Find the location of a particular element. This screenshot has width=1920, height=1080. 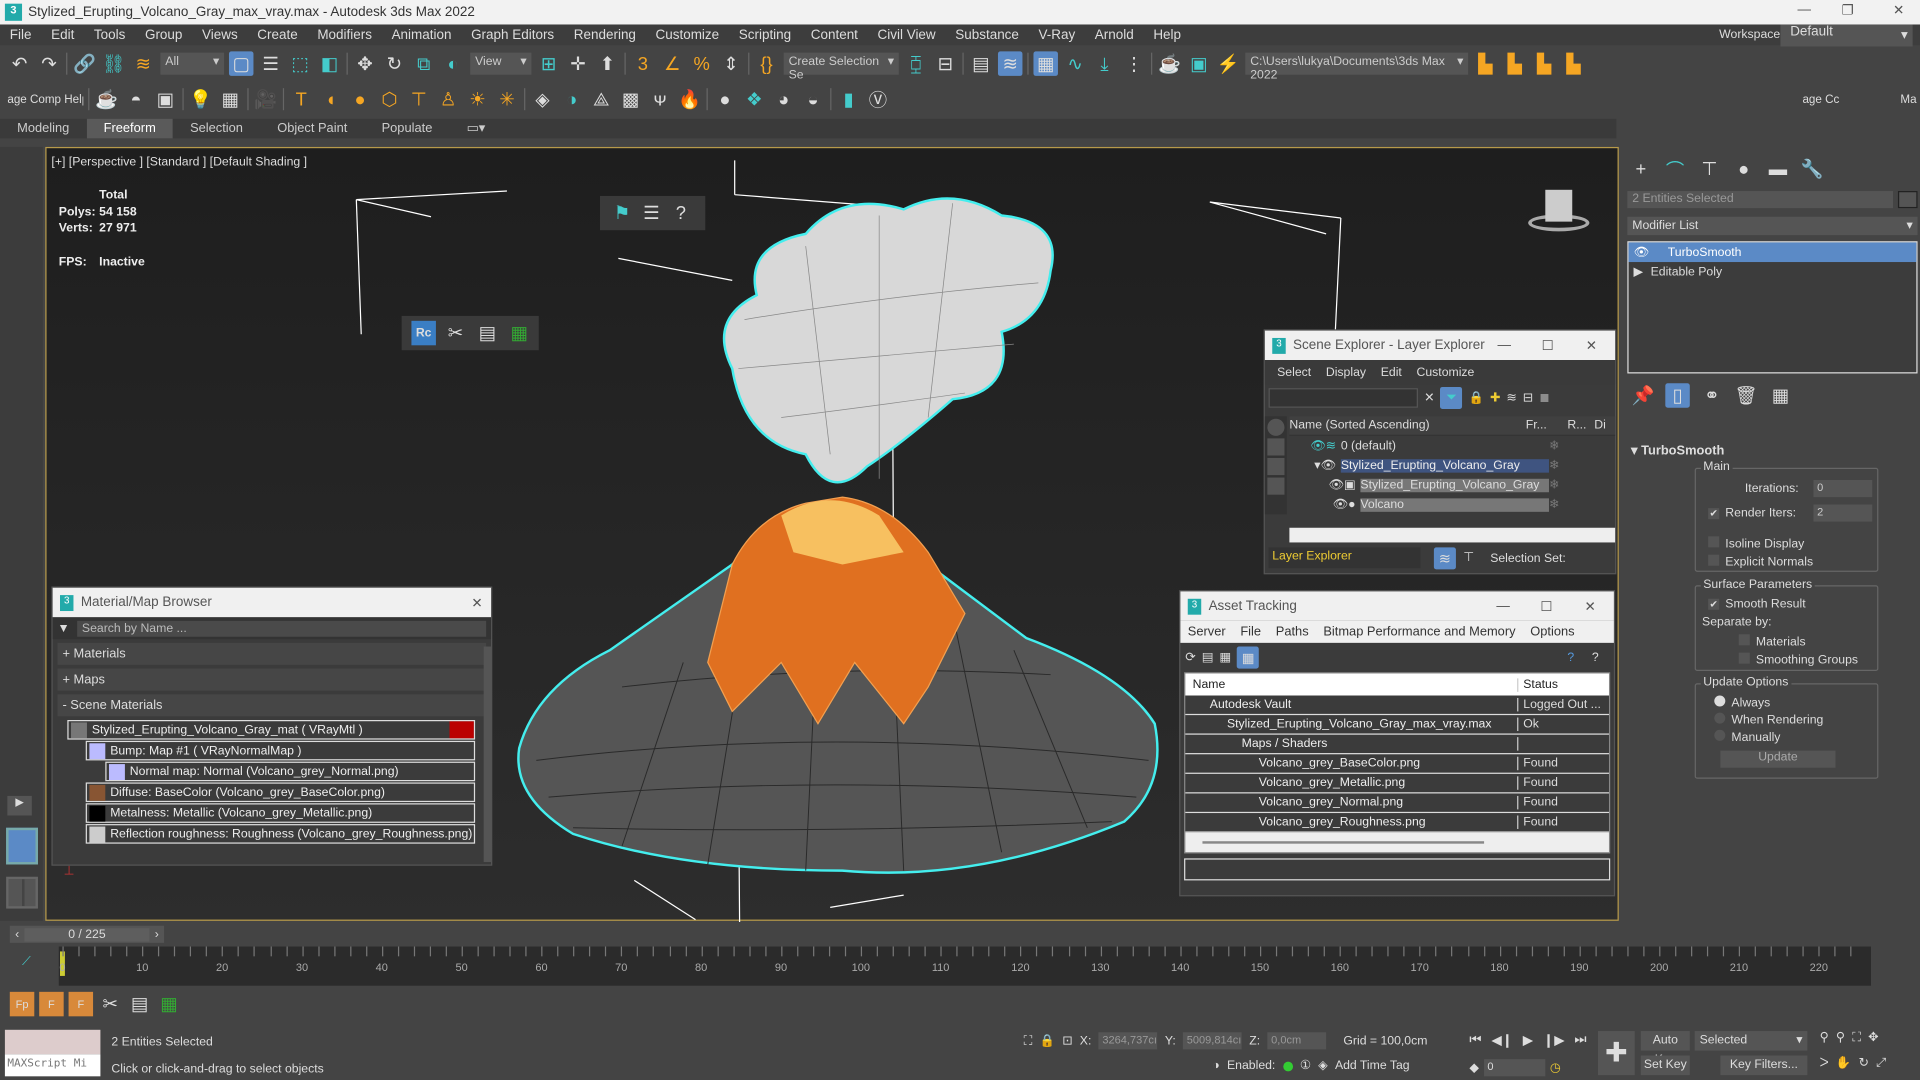

selection-lock-icon: 🔒 is located at coordinates (1047, 1040).